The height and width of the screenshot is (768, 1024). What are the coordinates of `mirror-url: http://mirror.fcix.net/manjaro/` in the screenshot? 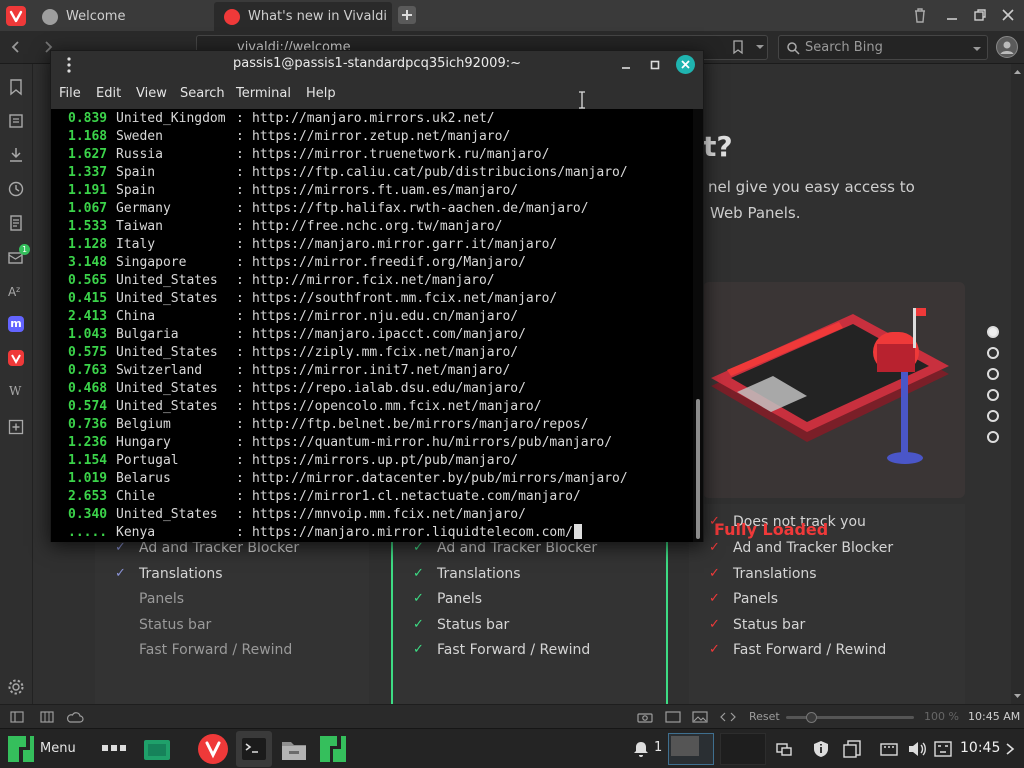 It's located at (373, 280).